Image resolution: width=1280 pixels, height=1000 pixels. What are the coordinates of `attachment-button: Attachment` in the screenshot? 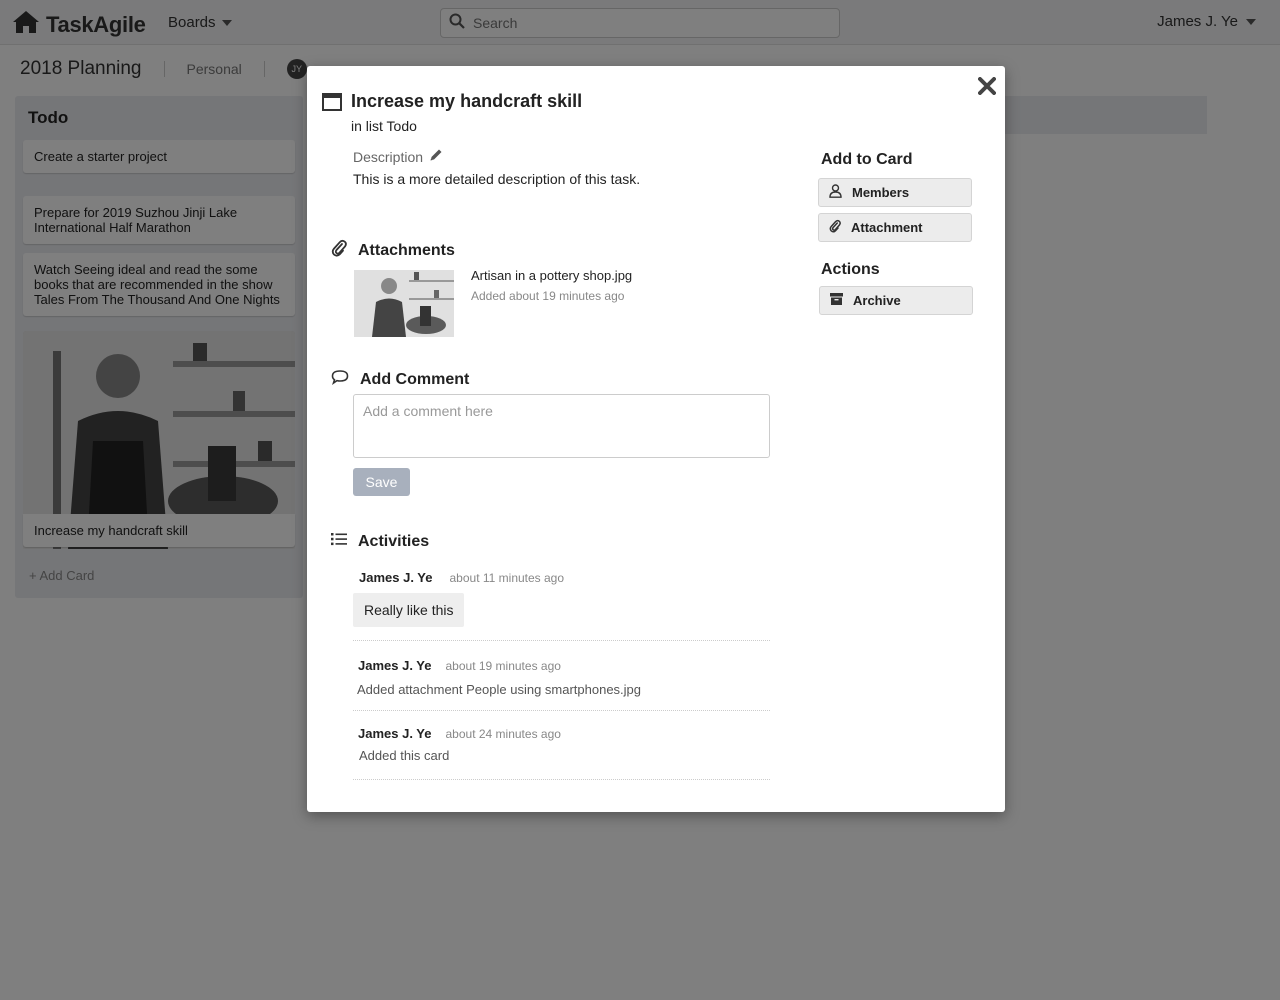 It's located at (895, 227).